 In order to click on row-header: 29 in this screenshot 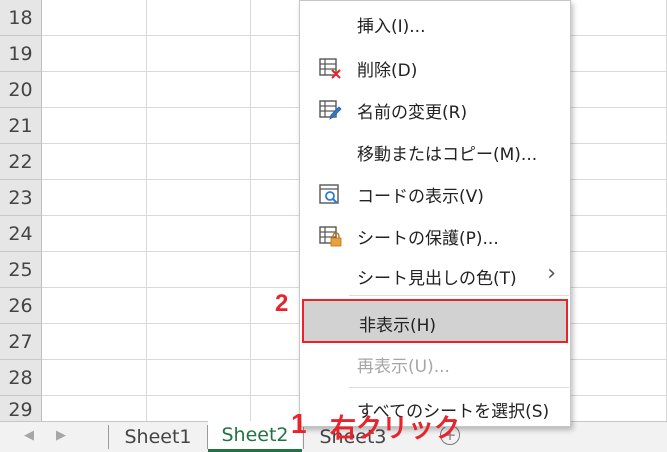, I will do `click(21, 408)`.